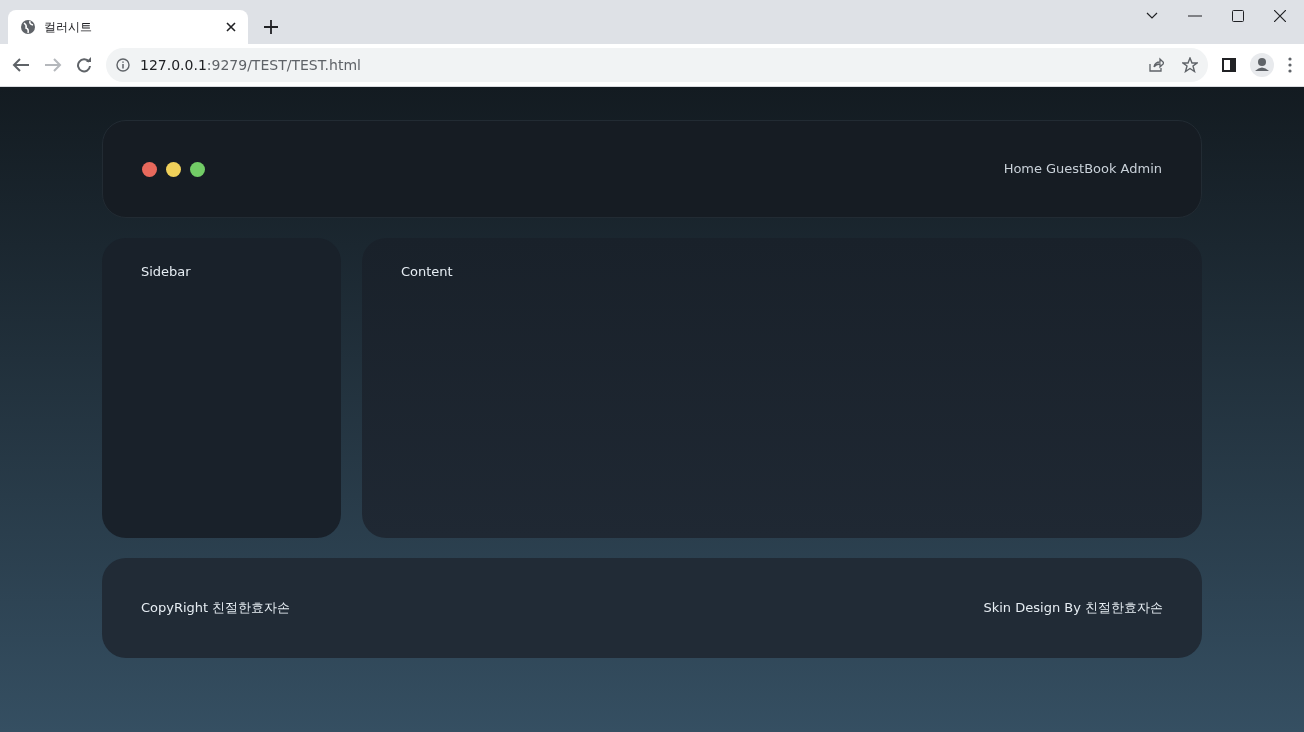  What do you see at coordinates (657, 65) in the screenshot?
I see `address-bar: 127.0.0.1:9279/TEST/TEST.html` at bounding box center [657, 65].